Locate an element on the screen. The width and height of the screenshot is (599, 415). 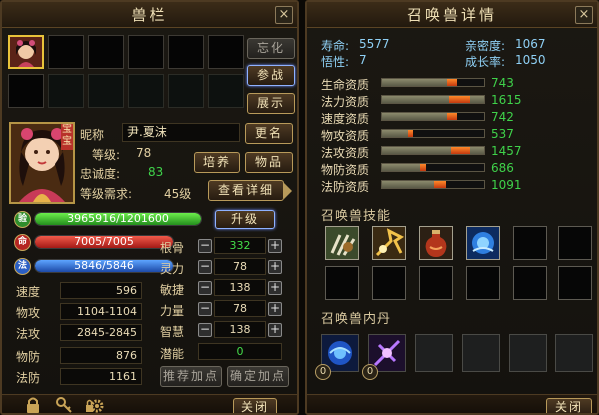
aptitude-row: 法防资质 1091 is located at coordinates (456, 186).